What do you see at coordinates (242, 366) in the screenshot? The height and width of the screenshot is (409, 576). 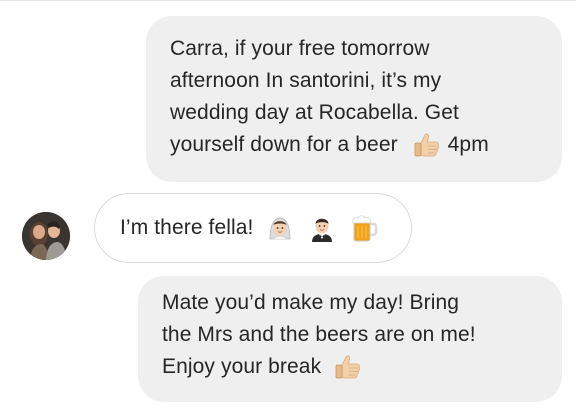 I see `message-text: Enjoy your break` at bounding box center [242, 366].